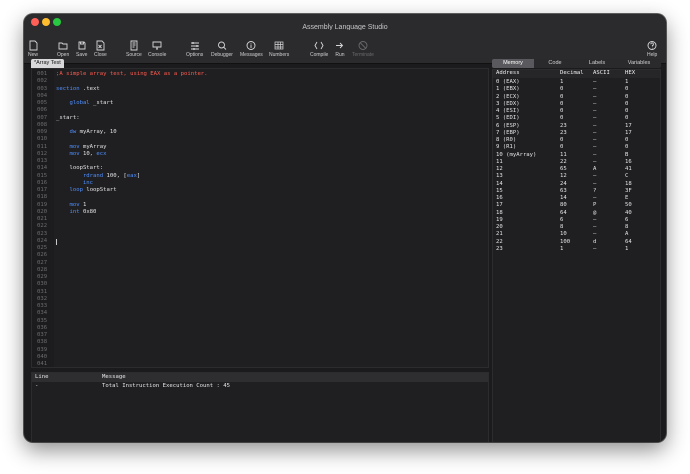  What do you see at coordinates (279, 47) in the screenshot?
I see `numbers-button: Numbers` at bounding box center [279, 47].